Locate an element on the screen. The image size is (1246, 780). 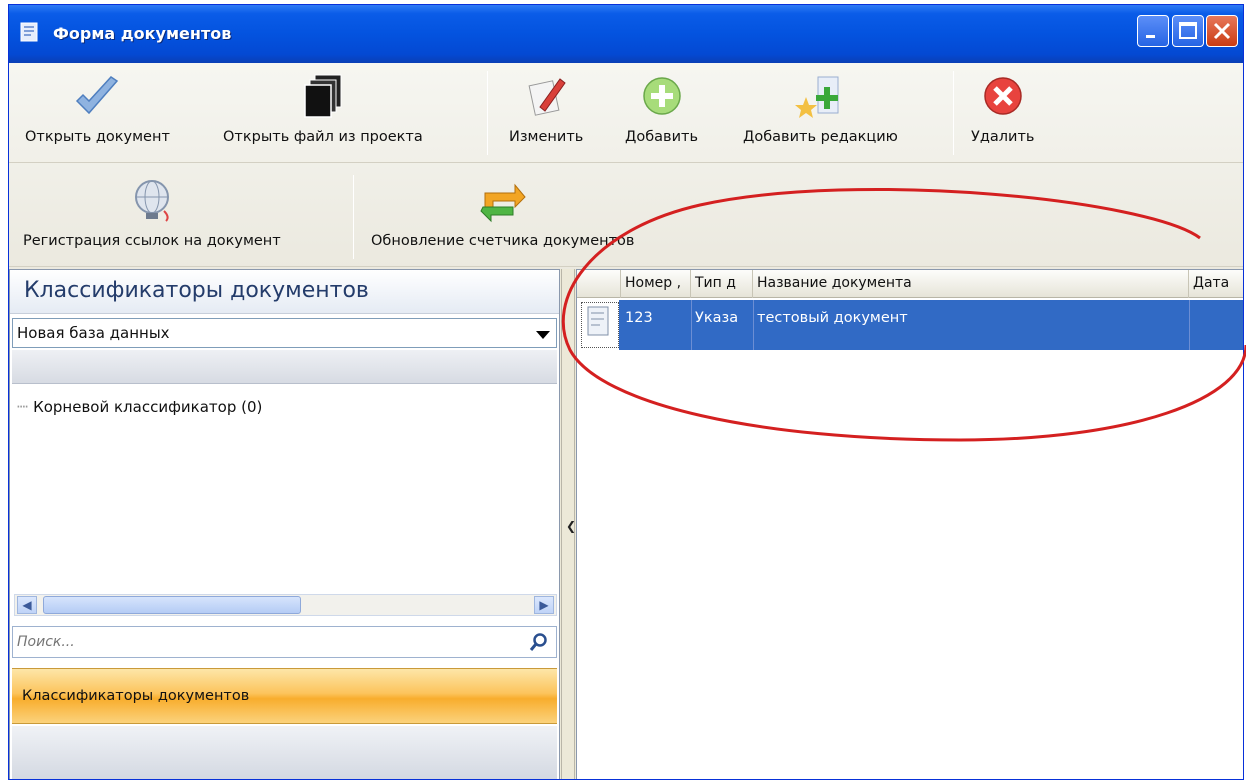
cell-type: Указа is located at coordinates (723, 318).